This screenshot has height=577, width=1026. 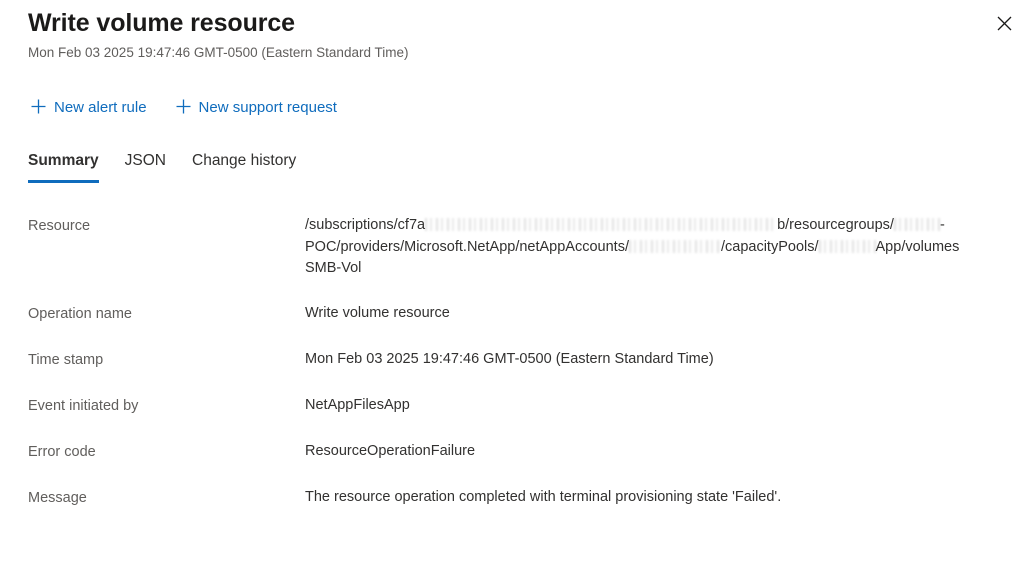 I want to click on tab-json: JSON, so click(x=145, y=166).